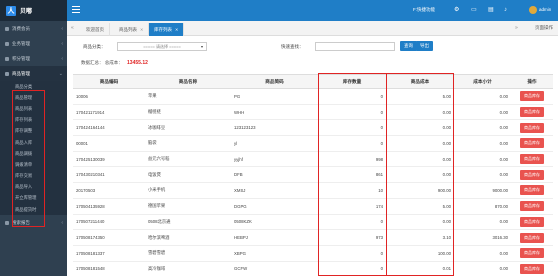  Describe the element at coordinates (420, 253) in the screenshot. I see `table-cell: 100.00` at that location.